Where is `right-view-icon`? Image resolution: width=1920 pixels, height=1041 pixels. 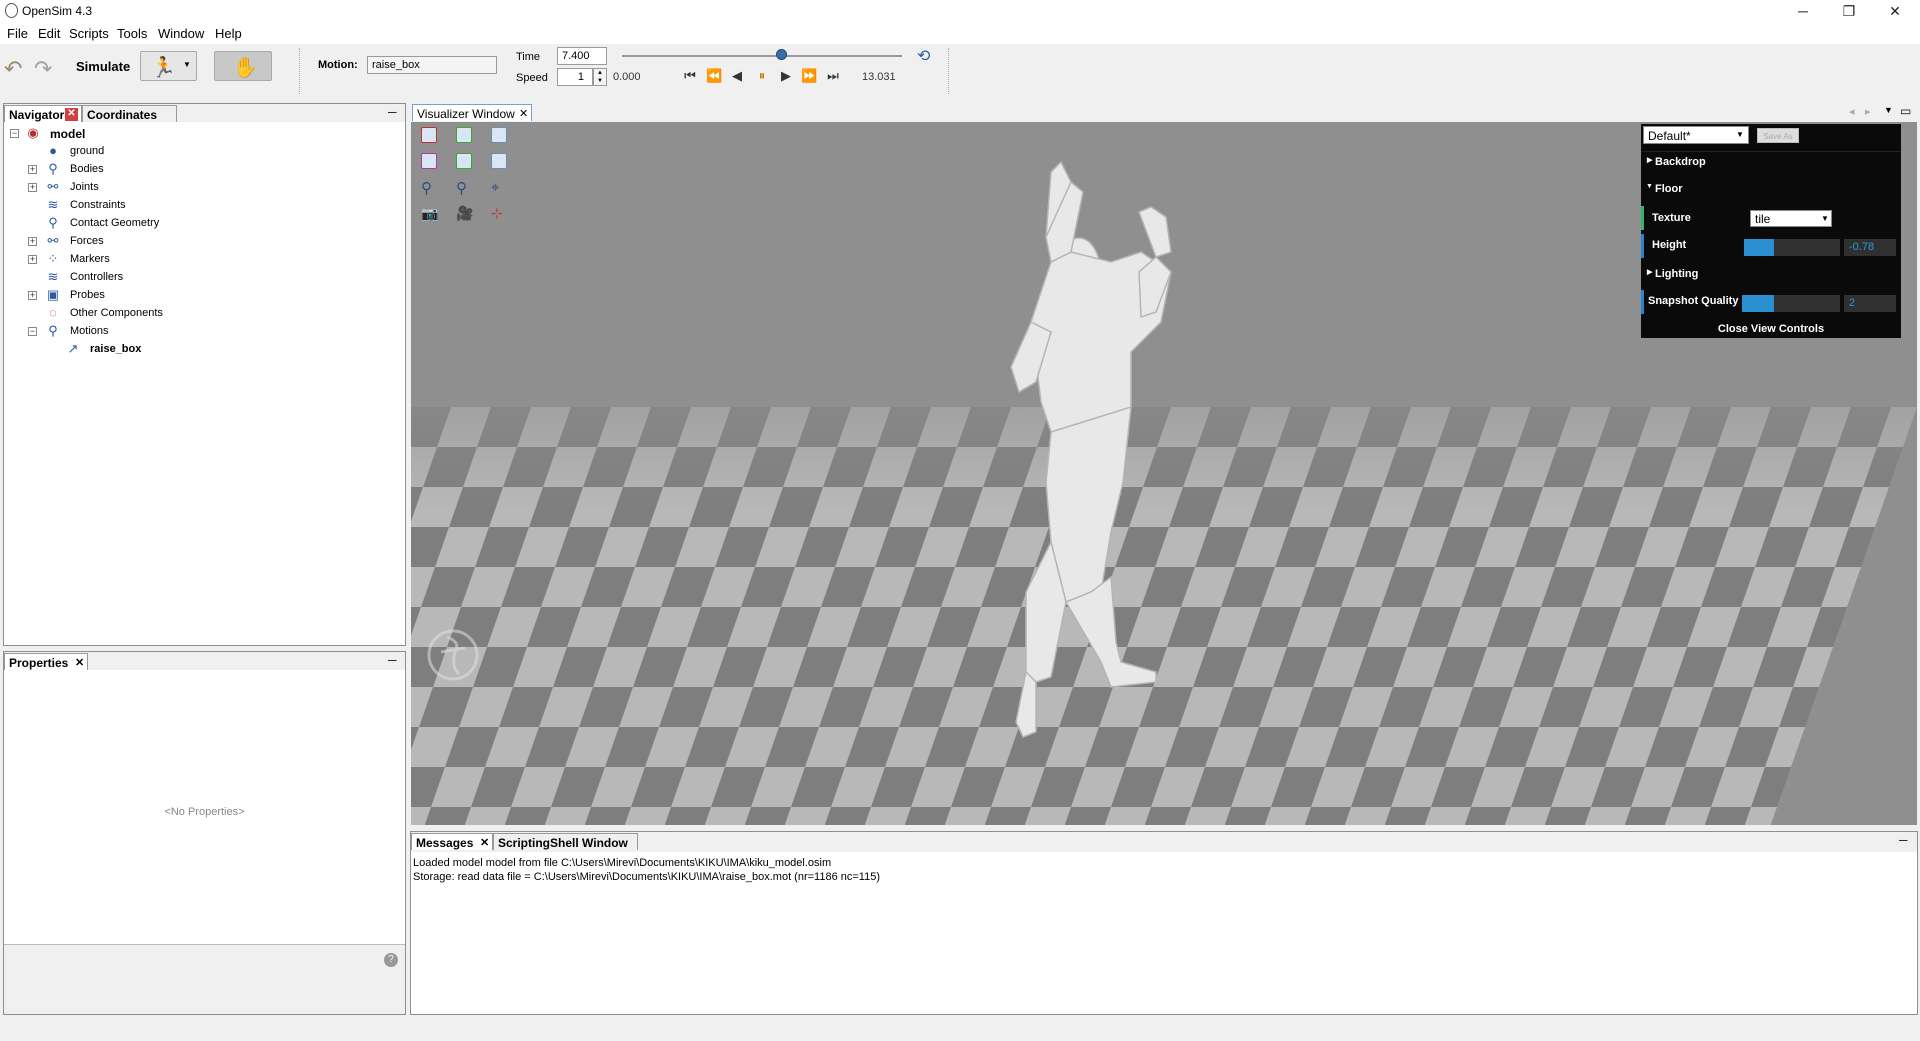
right-view-icon is located at coordinates (464, 161).